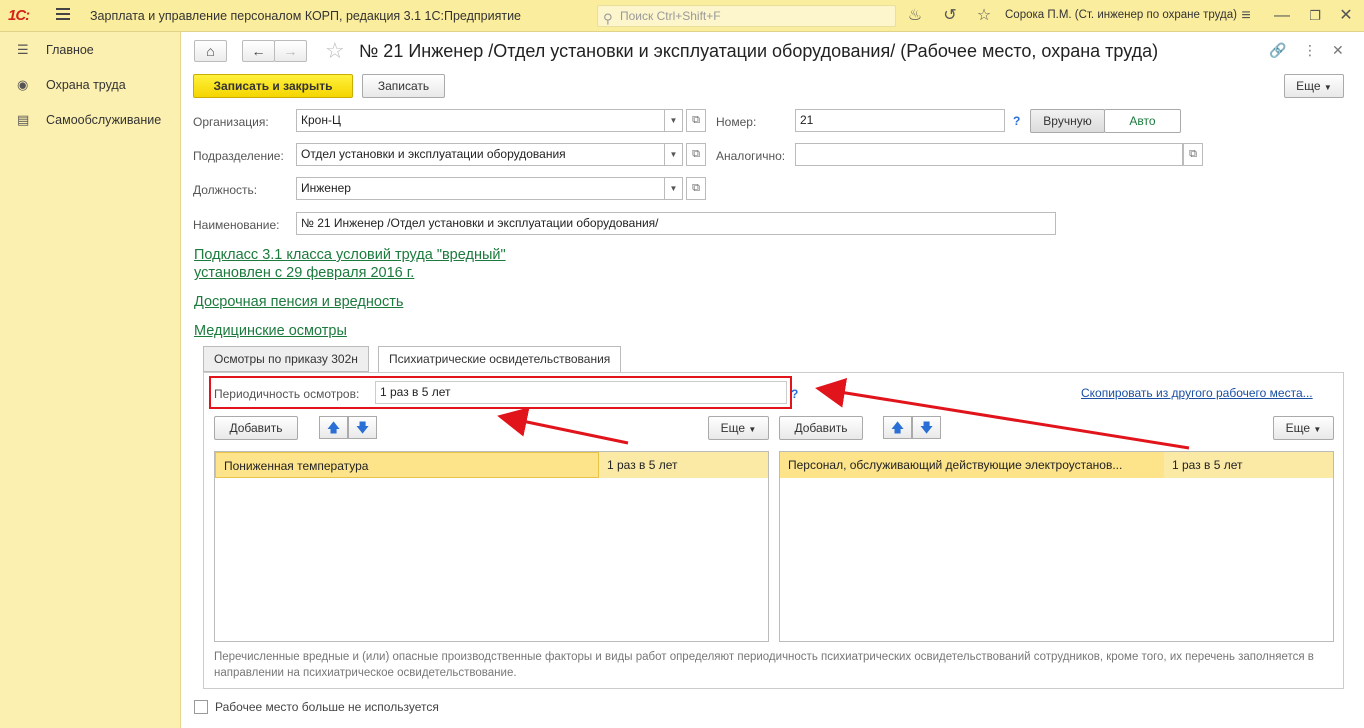 Image resolution: width=1364 pixels, height=728 pixels. What do you see at coordinates (403, 86) in the screenshot?
I see `save-button: Записать` at bounding box center [403, 86].